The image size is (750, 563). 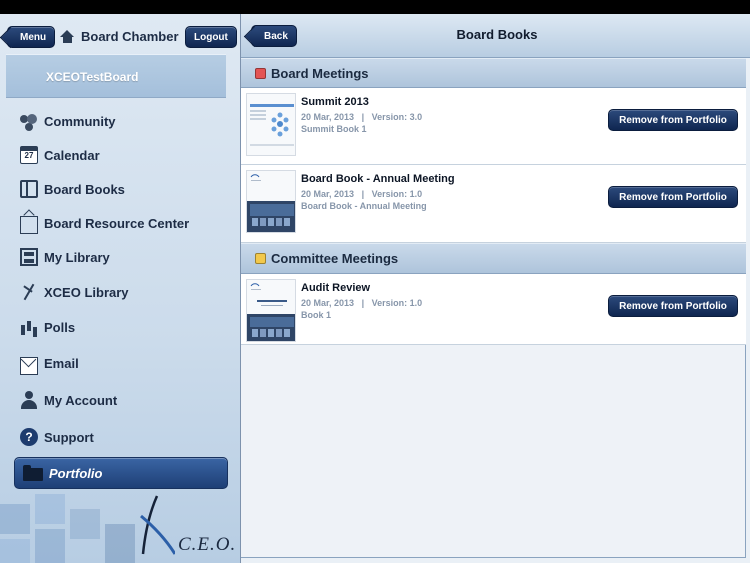 What do you see at coordinates (61, 363) in the screenshot?
I see `sidebar-item-label: Email` at bounding box center [61, 363].